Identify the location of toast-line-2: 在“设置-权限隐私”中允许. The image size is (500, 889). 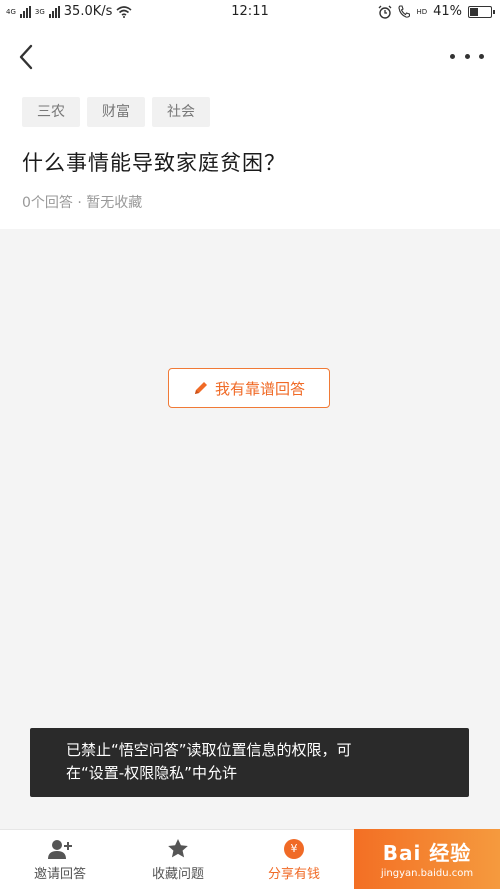
(151, 773).